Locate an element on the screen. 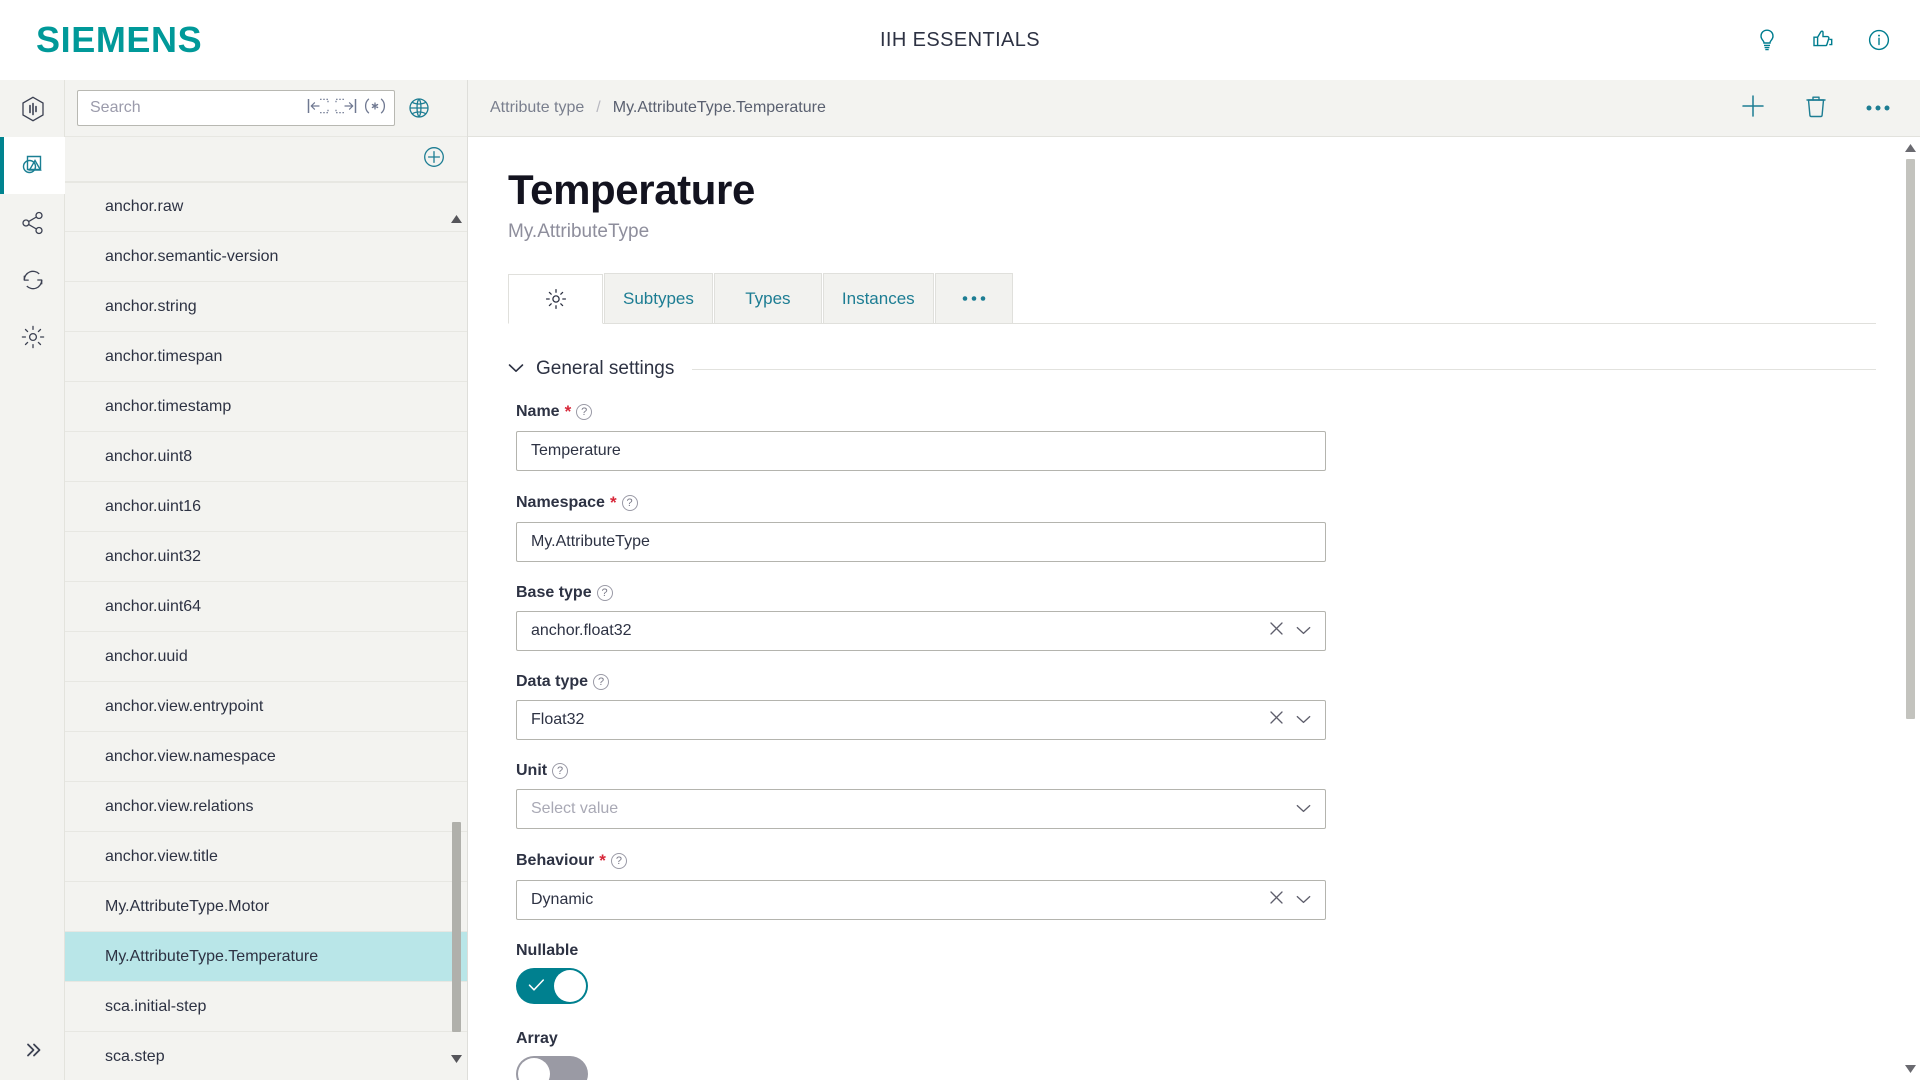 Image resolution: width=1920 pixels, height=1080 pixels. breadcrumb-root: Attribute type is located at coordinates (537, 108).